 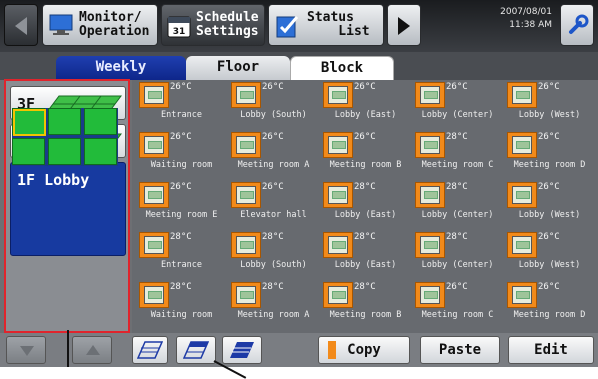 I want to click on indoor-unit: 28°C Lobby (South), so click(x=273, y=256).